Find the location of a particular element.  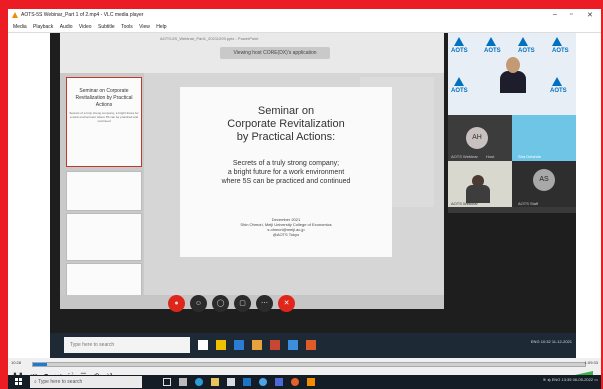

menu-media: Media is located at coordinates (20, 27).